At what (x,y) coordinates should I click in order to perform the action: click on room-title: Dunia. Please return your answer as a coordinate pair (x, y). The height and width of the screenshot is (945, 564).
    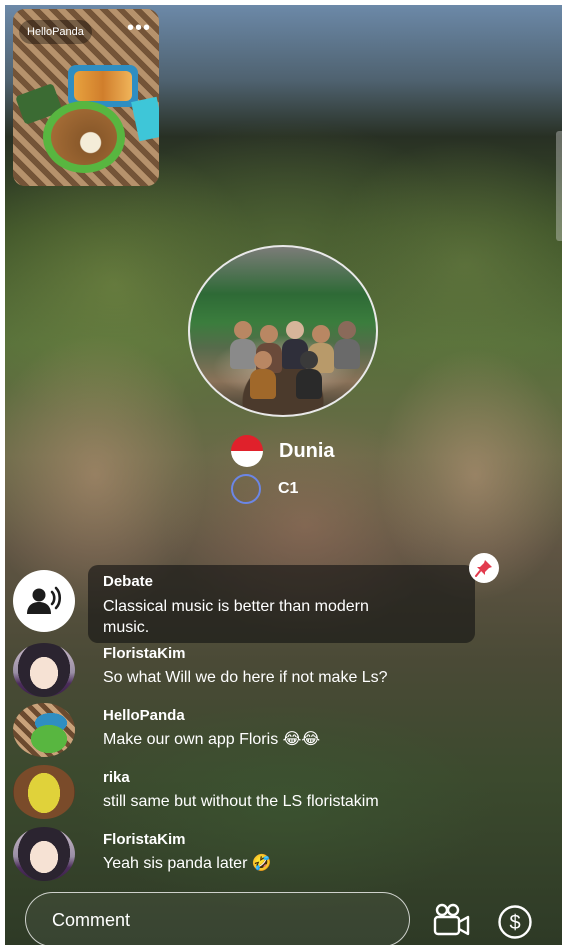
    Looking at the image, I should click on (307, 450).